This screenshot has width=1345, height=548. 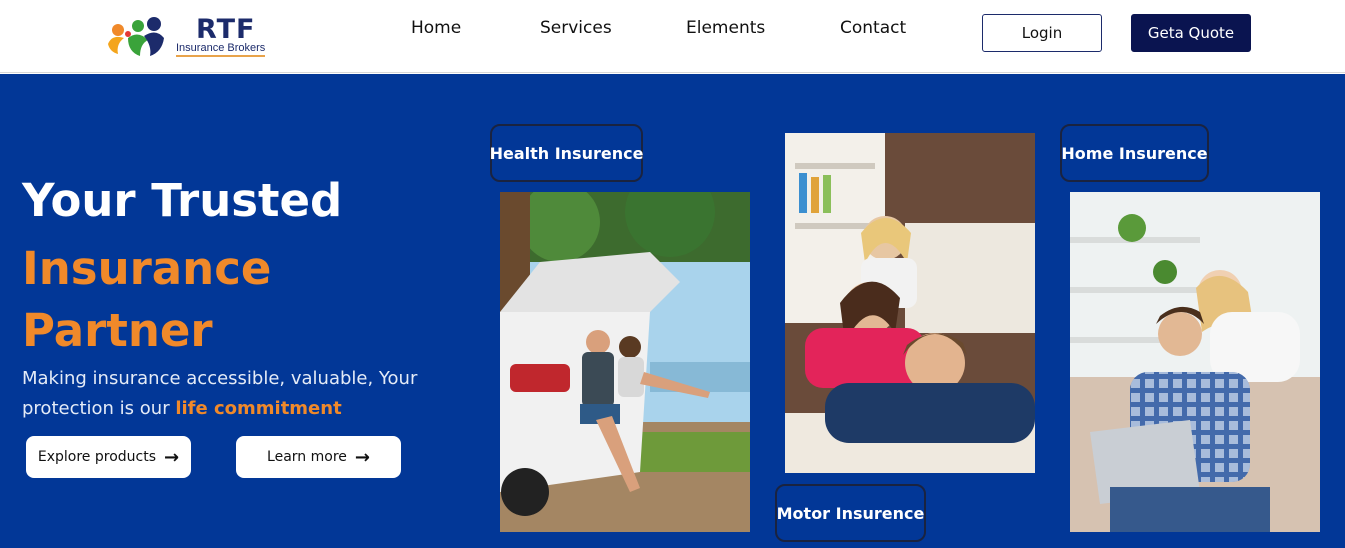 What do you see at coordinates (910, 303) in the screenshot?
I see `motor-insurance-photo` at bounding box center [910, 303].